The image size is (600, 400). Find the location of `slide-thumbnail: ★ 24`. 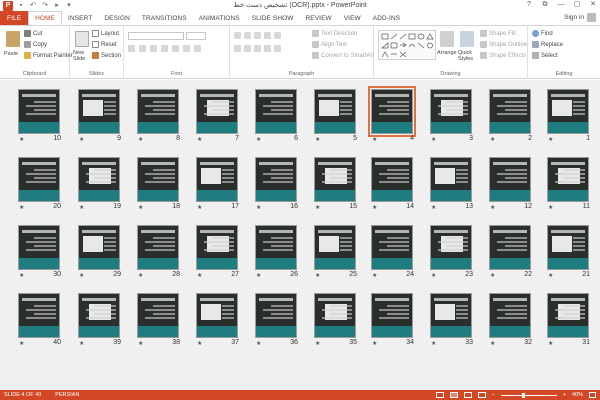

slide-thumbnail: ★ 24 is located at coordinates (392, 252).